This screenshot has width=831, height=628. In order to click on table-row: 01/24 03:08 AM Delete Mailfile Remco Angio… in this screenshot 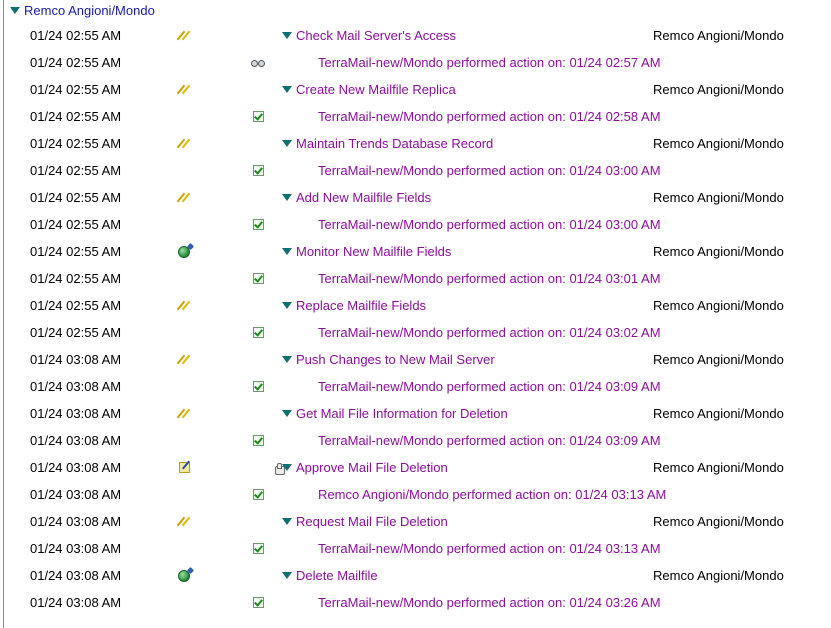, I will do `click(415, 575)`.